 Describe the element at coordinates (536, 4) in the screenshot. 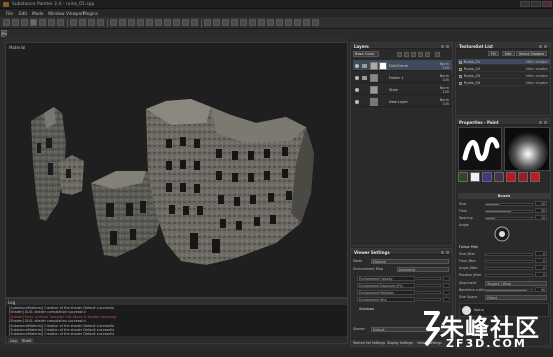

I see `maximize-button` at that location.